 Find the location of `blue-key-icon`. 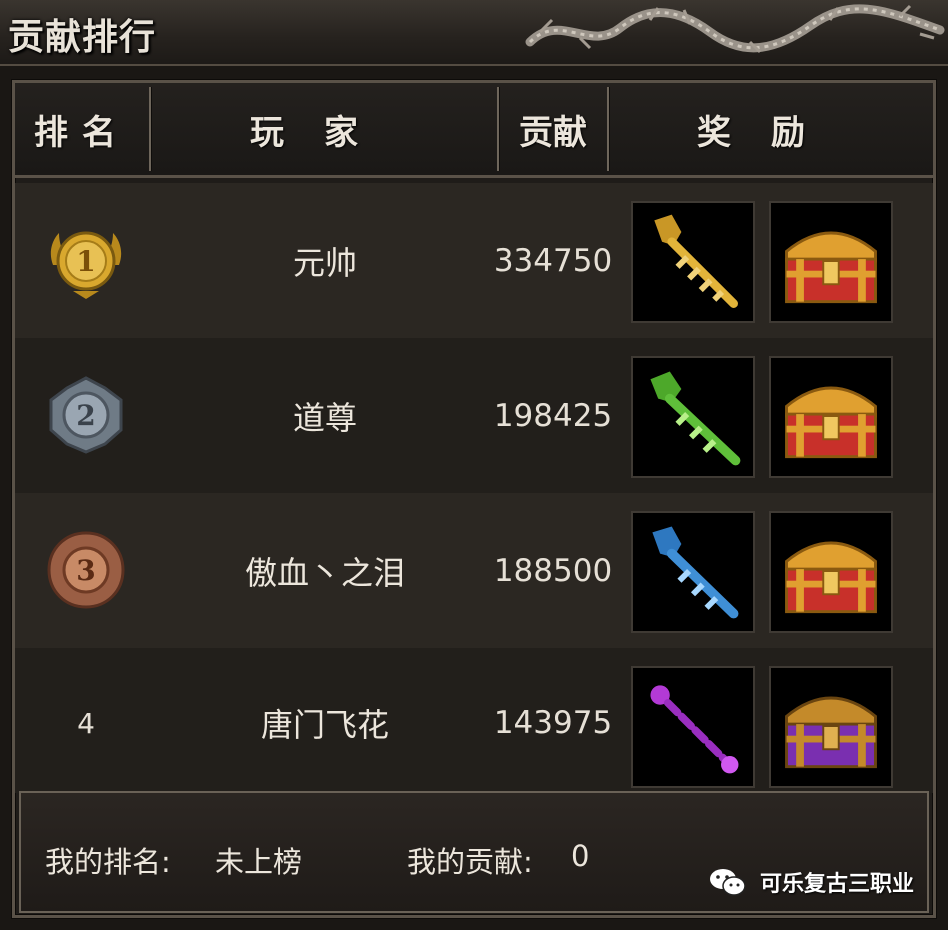

blue-key-icon is located at coordinates (695, 572).